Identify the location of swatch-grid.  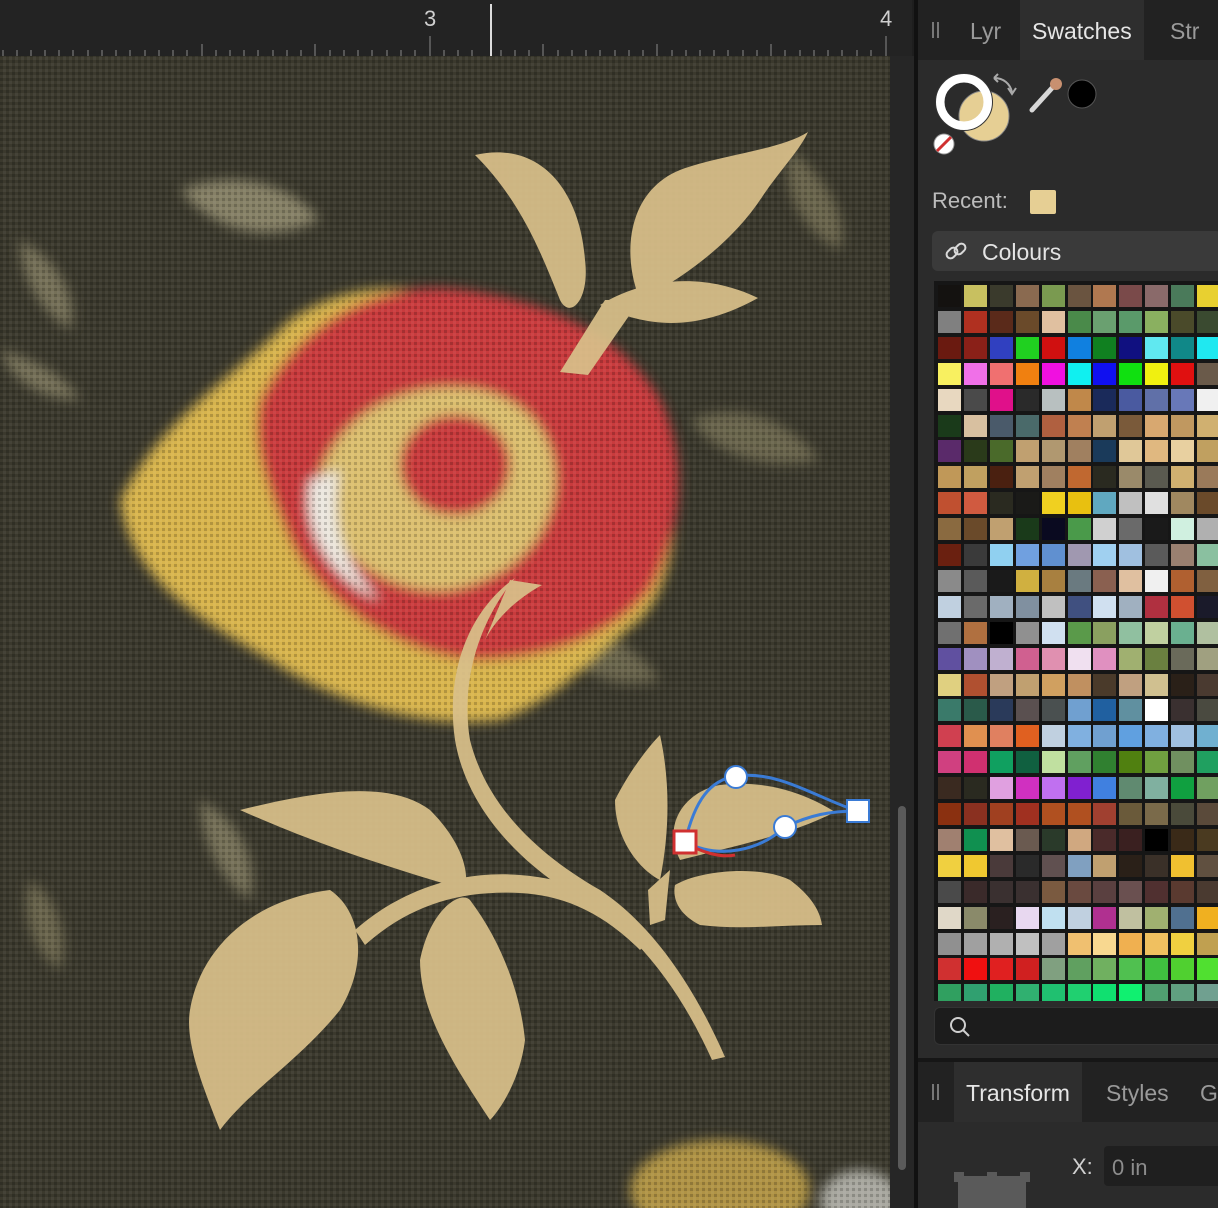
(1076, 641).